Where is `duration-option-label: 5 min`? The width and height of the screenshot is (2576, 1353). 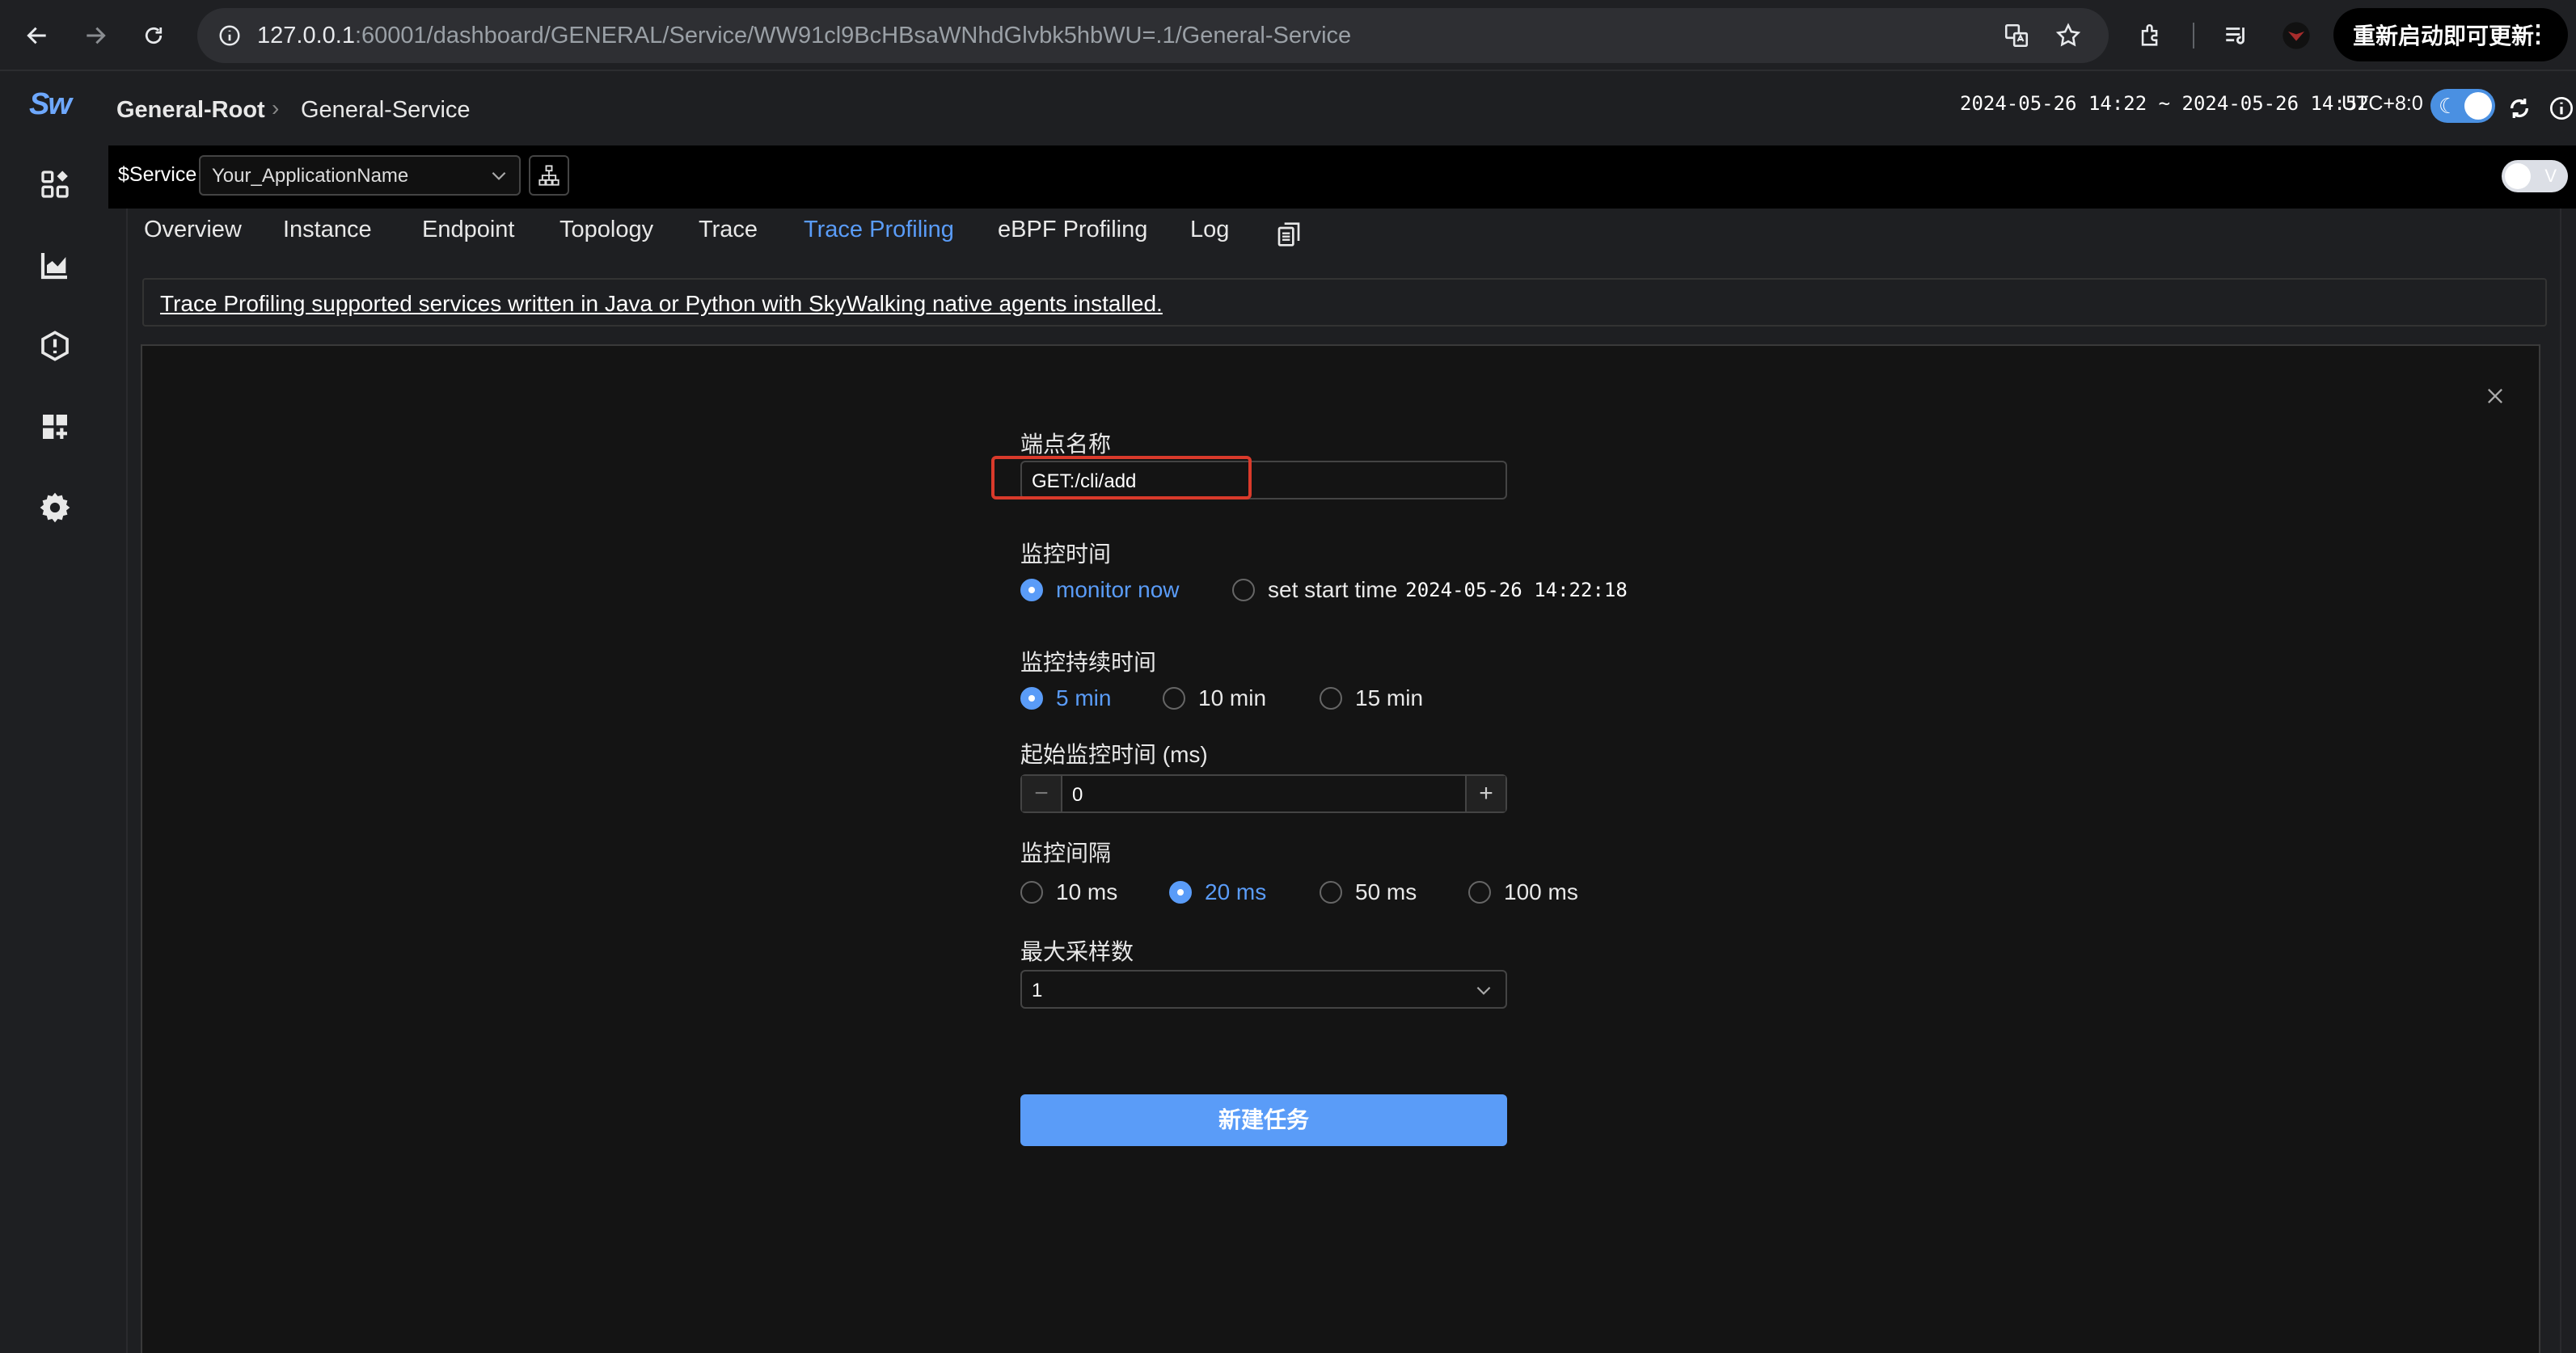
duration-option-label: 5 min is located at coordinates (1084, 697).